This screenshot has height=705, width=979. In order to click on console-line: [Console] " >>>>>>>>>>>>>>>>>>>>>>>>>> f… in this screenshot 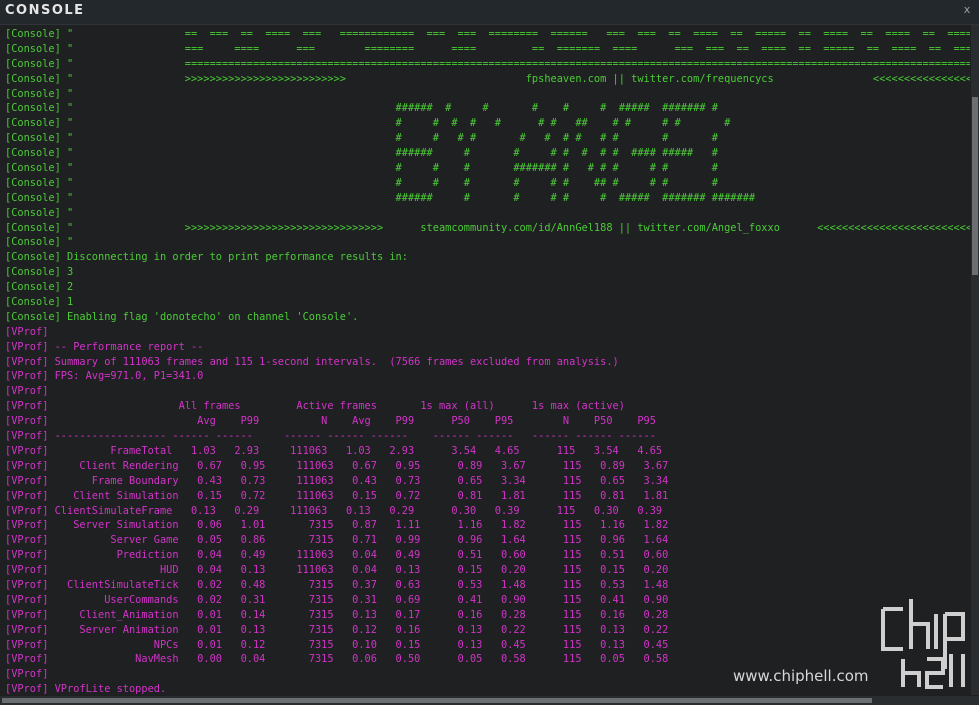, I will do `click(487, 78)`.